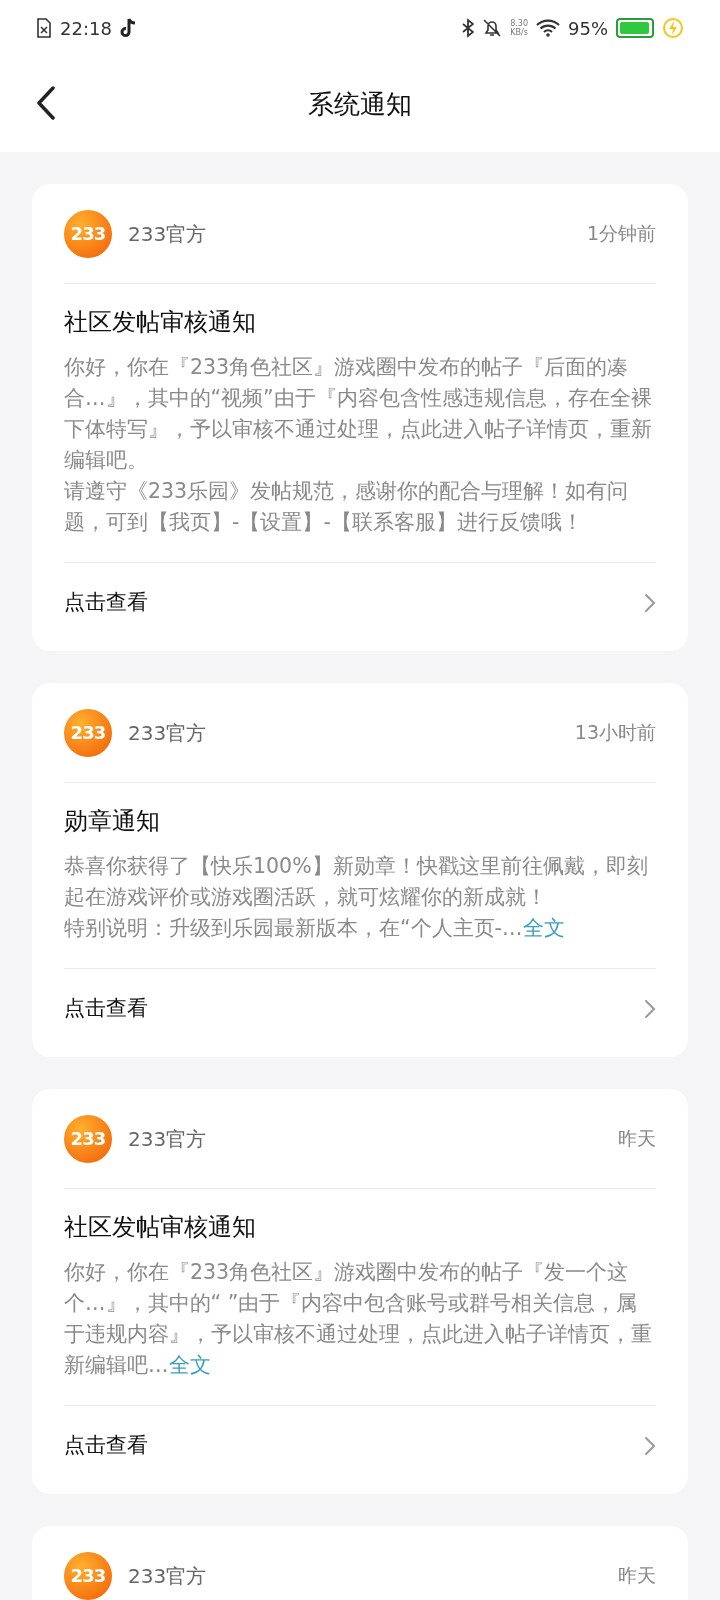 Image resolution: width=720 pixels, height=1600 pixels. Describe the element at coordinates (673, 28) in the screenshot. I see `charging-icon` at that location.